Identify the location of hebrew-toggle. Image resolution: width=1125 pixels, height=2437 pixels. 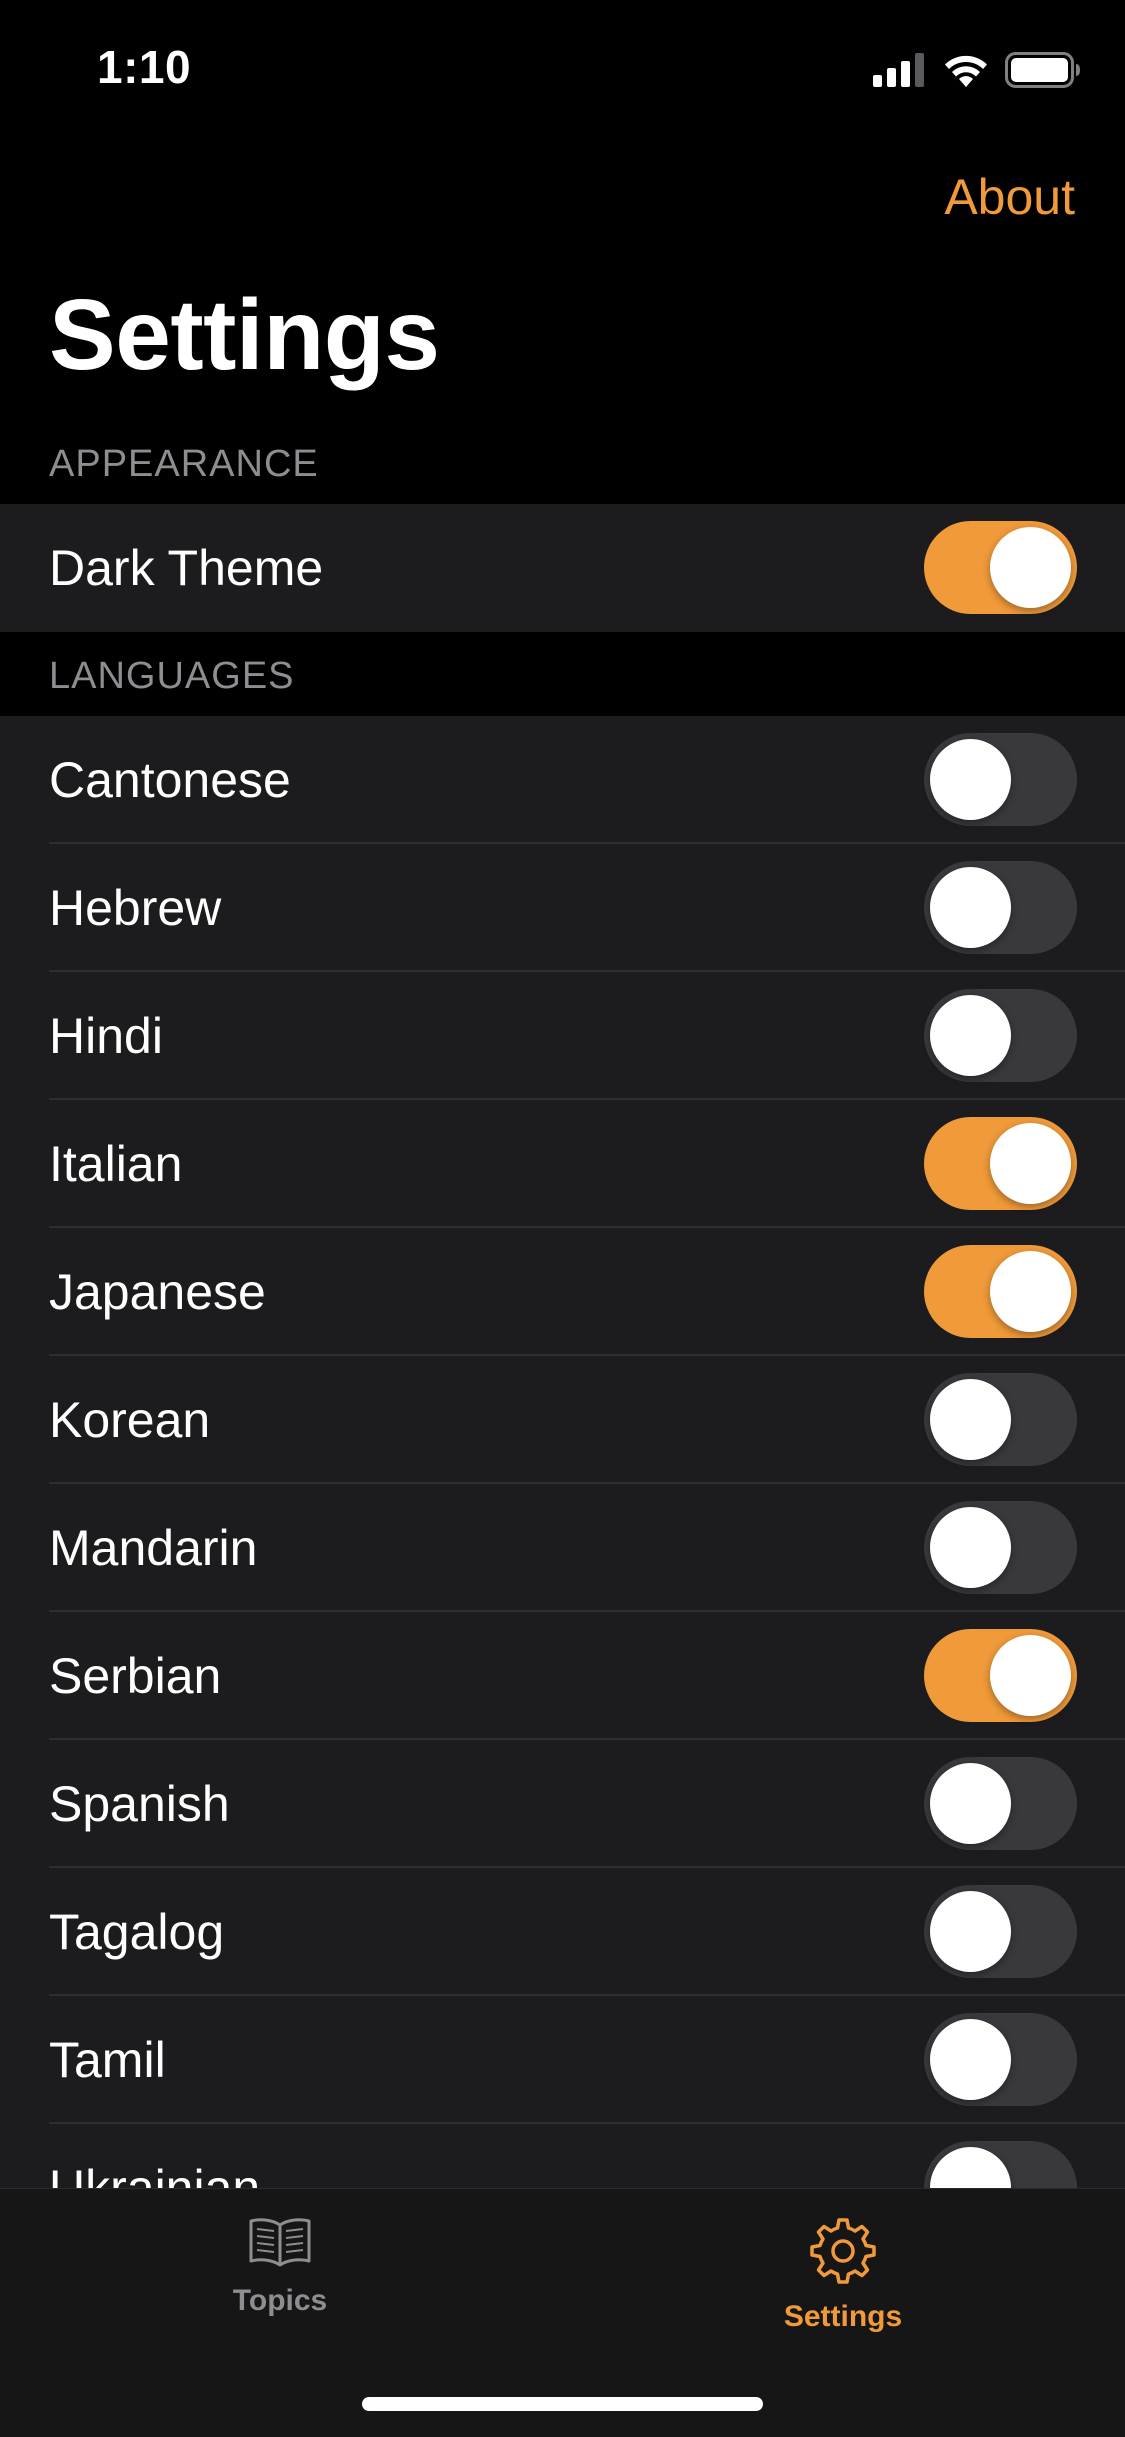
(1000, 907).